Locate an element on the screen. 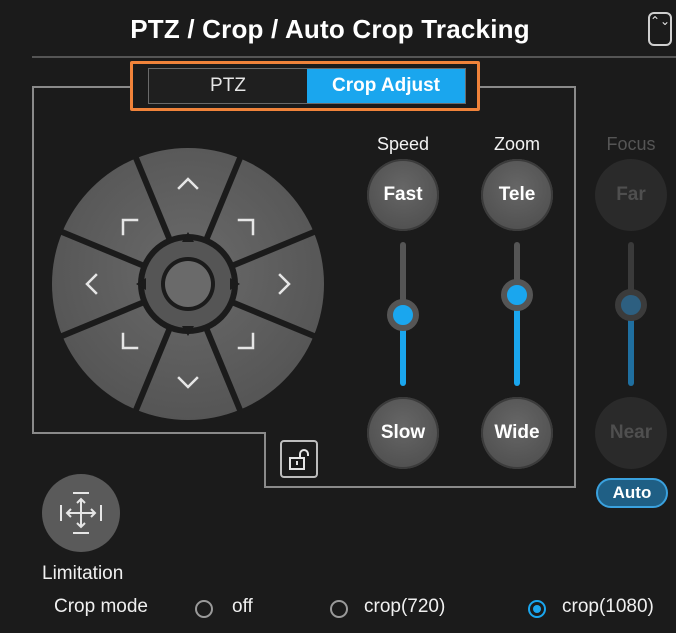  focus-label: Focus is located at coordinates (631, 144).